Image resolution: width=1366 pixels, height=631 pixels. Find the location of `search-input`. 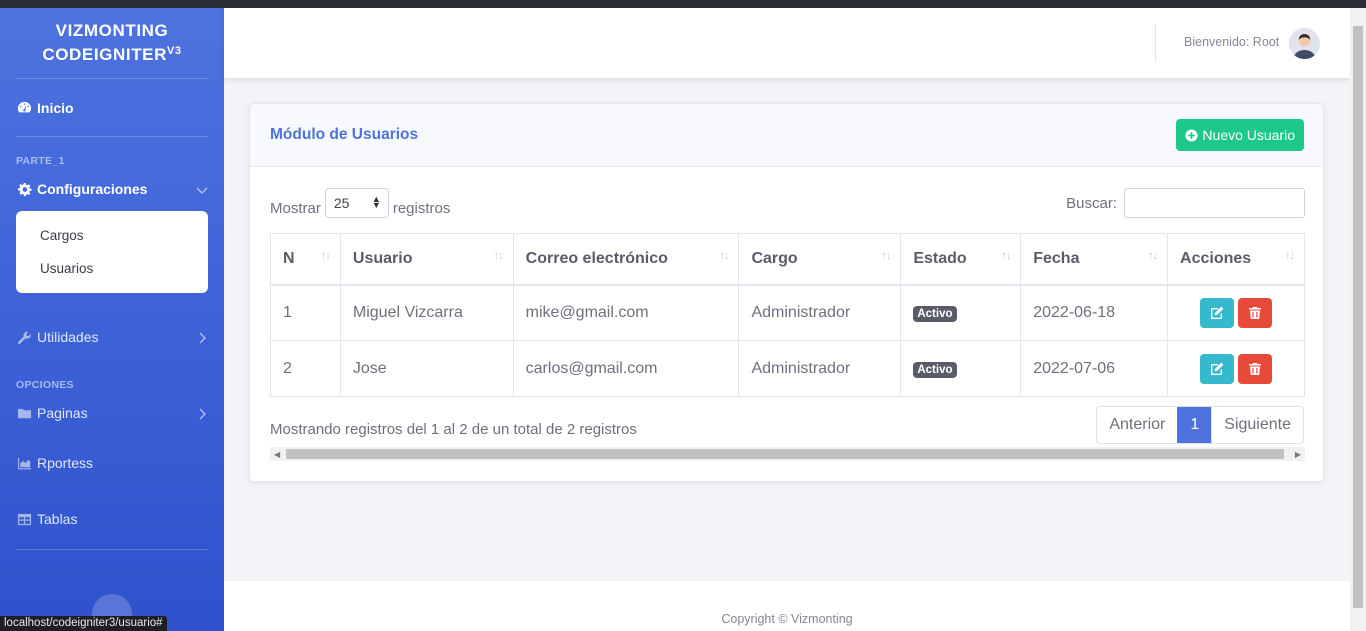

search-input is located at coordinates (1214, 203).